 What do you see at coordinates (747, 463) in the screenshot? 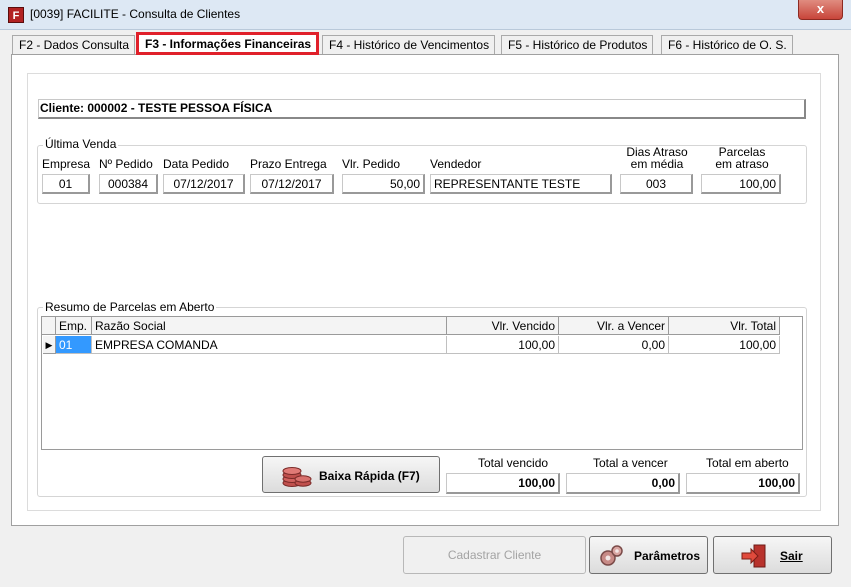
I see `total-em-aberto-label: Total em aberto` at bounding box center [747, 463].